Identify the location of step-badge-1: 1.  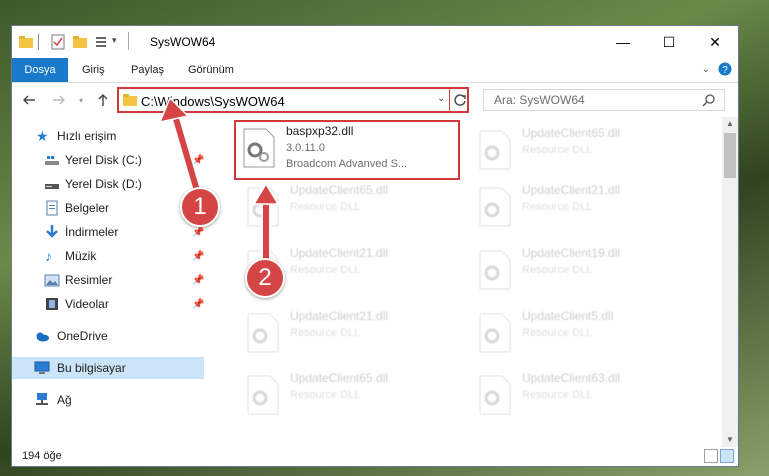
(200, 207).